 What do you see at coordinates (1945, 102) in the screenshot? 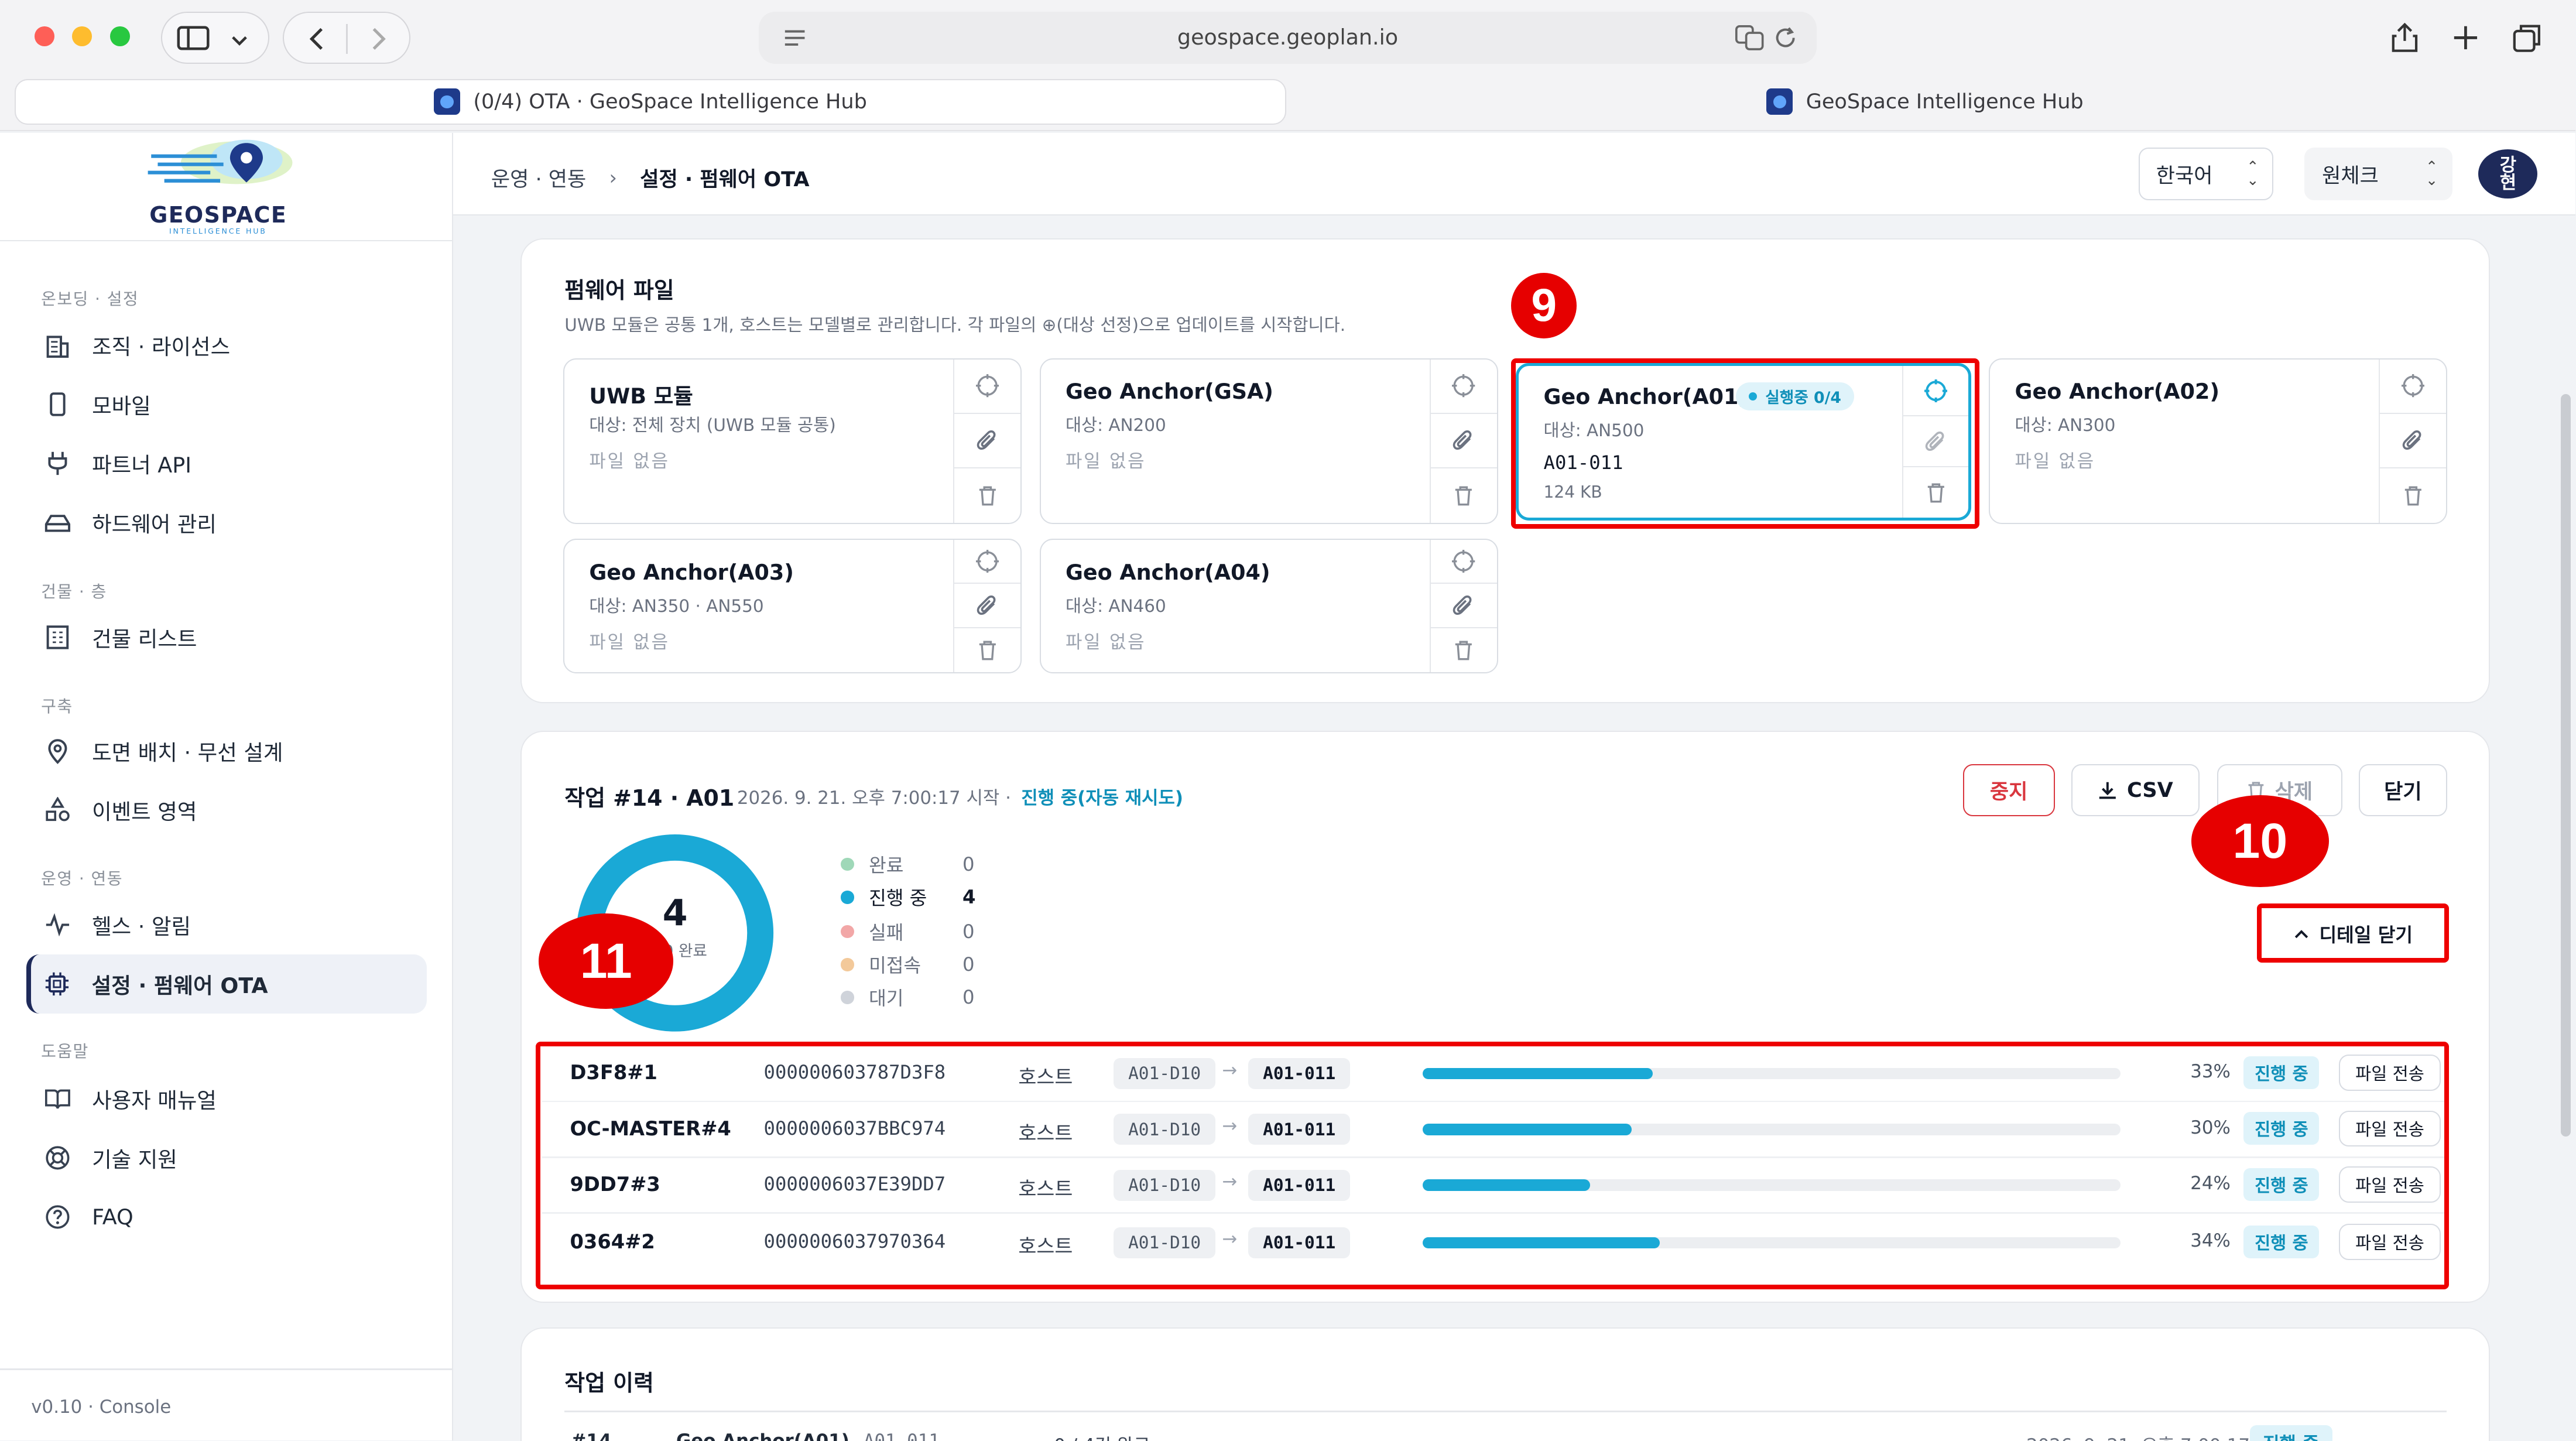
I see `tab-title: GeoSpace Intelligence Hub` at bounding box center [1945, 102].